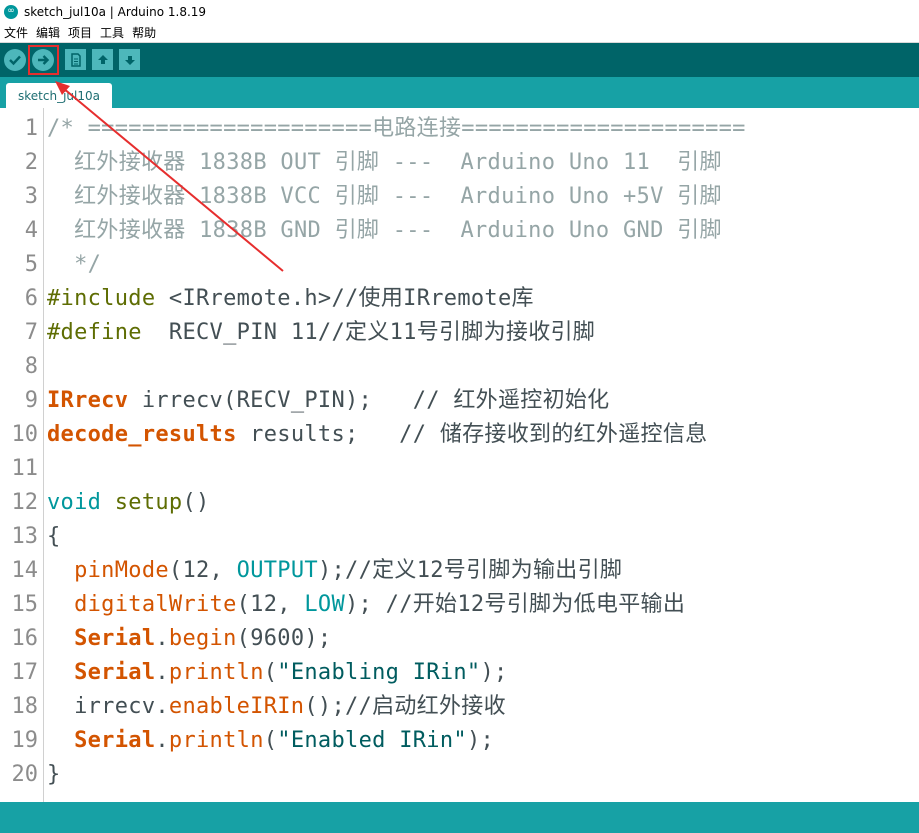 The image size is (919, 833). I want to click on line-number: 5, so click(31, 264).